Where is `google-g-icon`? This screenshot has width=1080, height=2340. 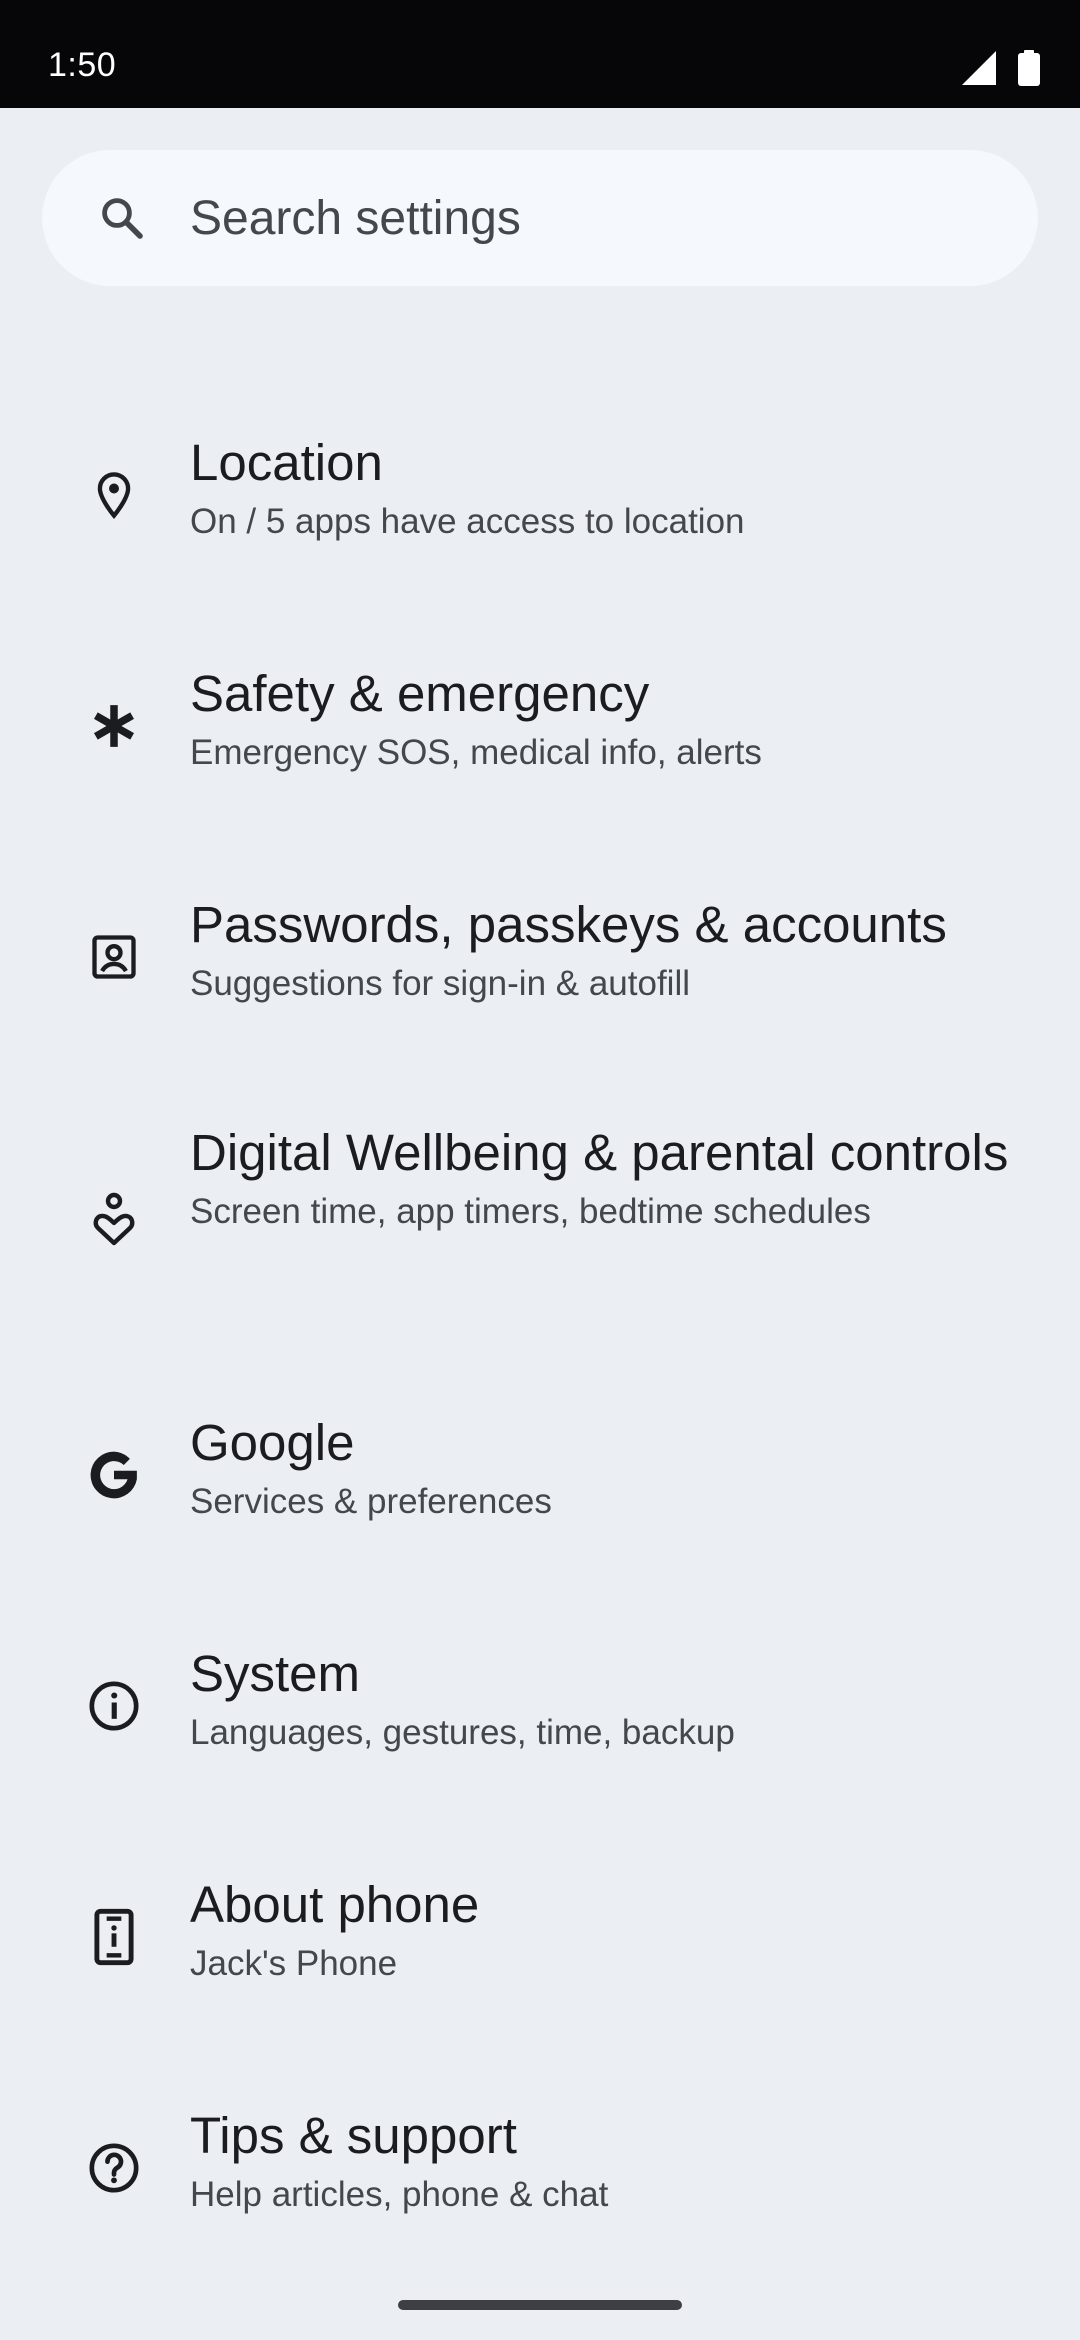
google-g-icon is located at coordinates (114, 1475).